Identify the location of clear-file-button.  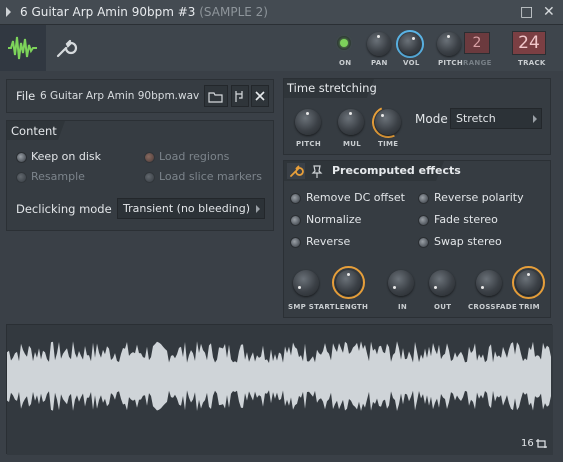
(260, 96).